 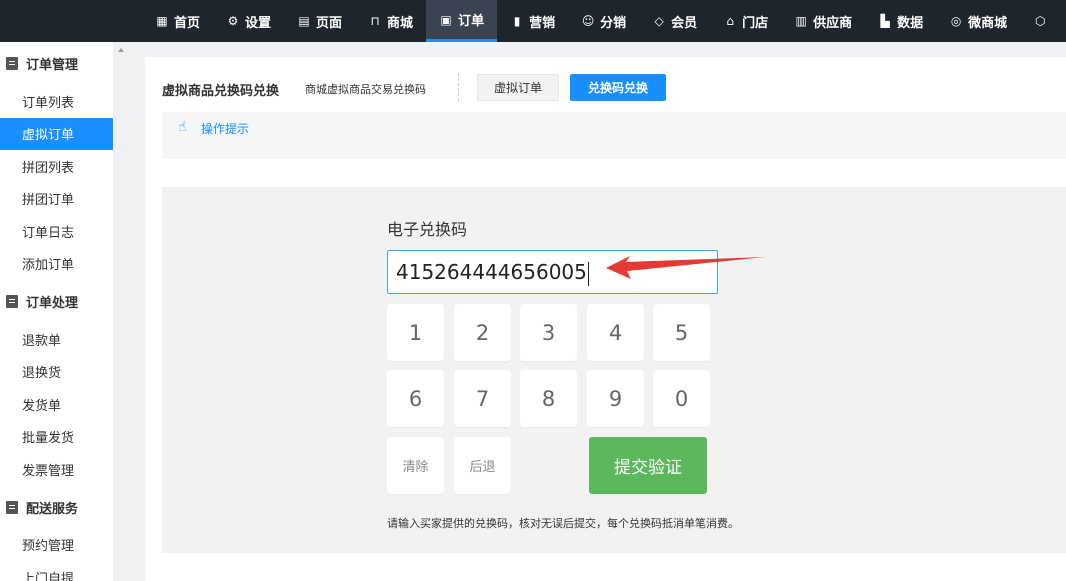 I want to click on code-input-value: 415264444656005, so click(x=491, y=272).